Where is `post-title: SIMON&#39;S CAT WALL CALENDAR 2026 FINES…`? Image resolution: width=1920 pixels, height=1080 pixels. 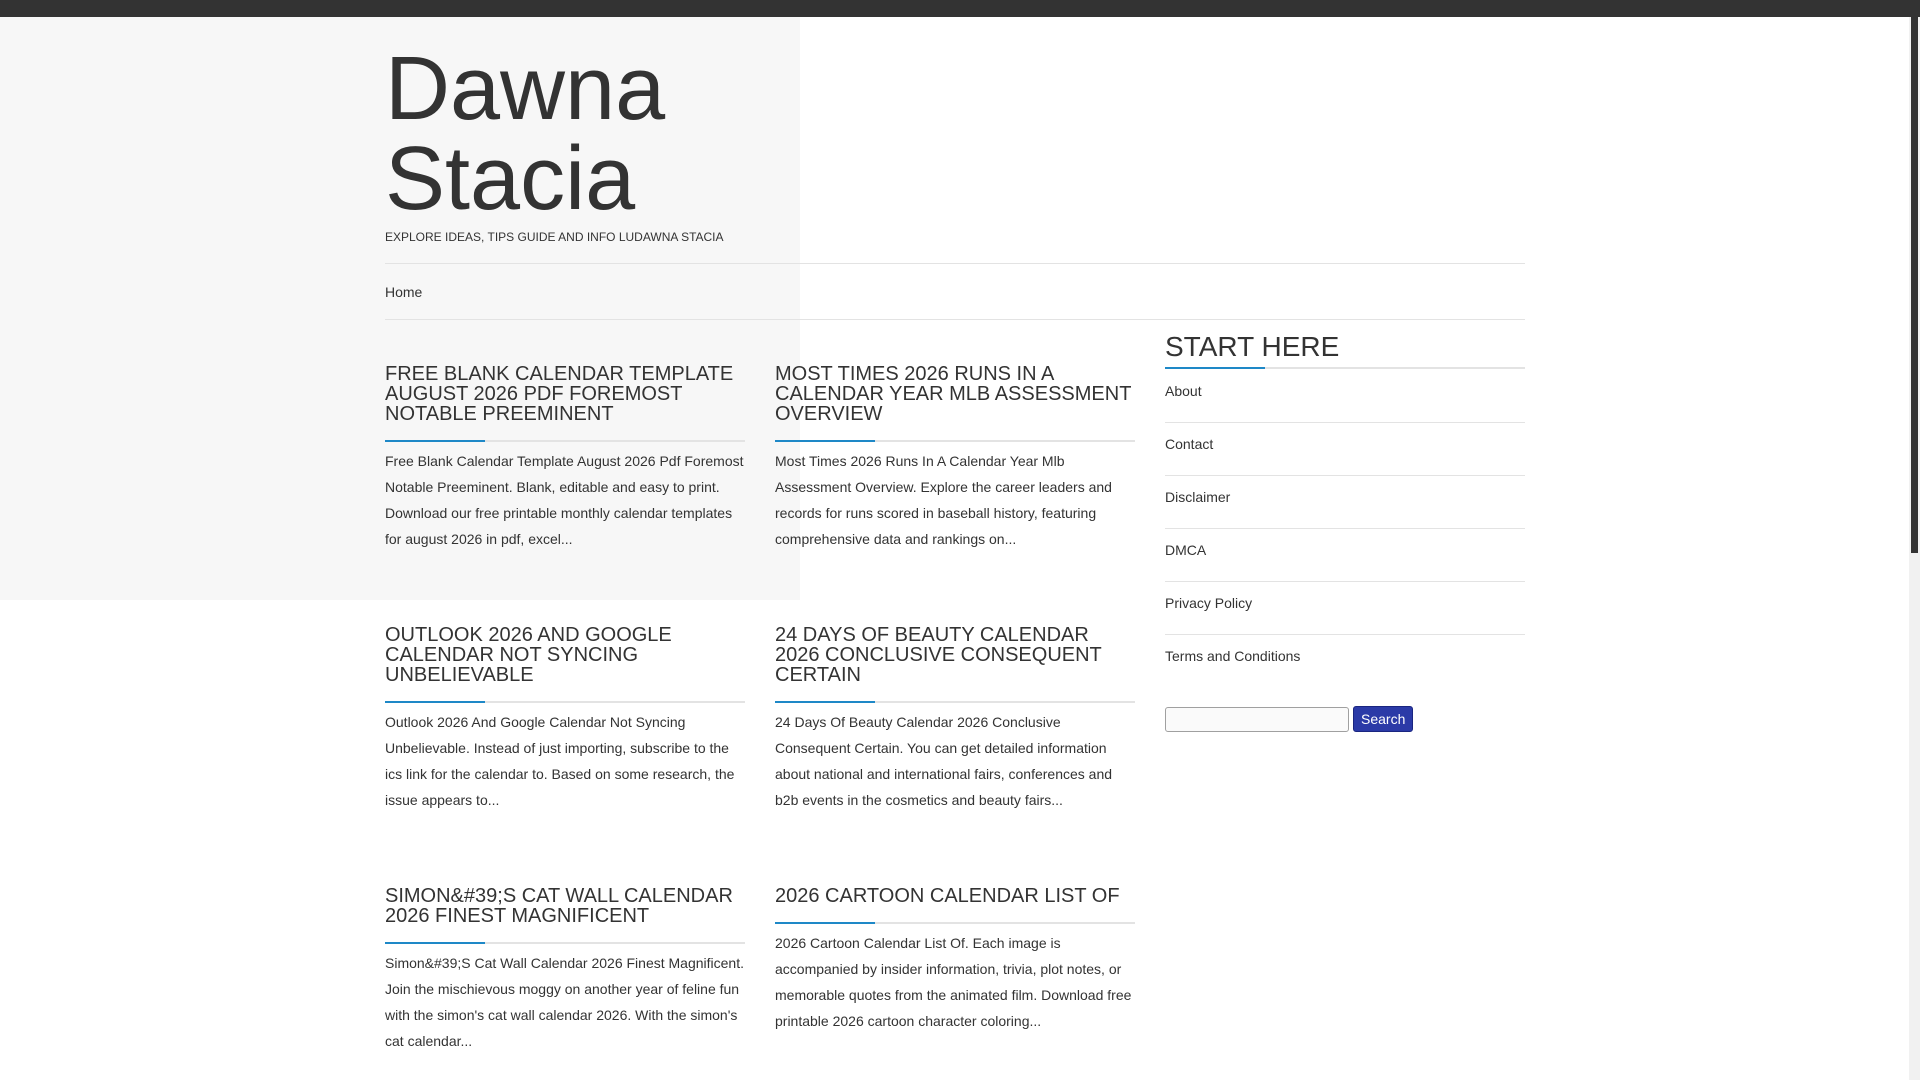 post-title: SIMON&#39;S CAT WALL CALENDAR 2026 FINES… is located at coordinates (565, 915).